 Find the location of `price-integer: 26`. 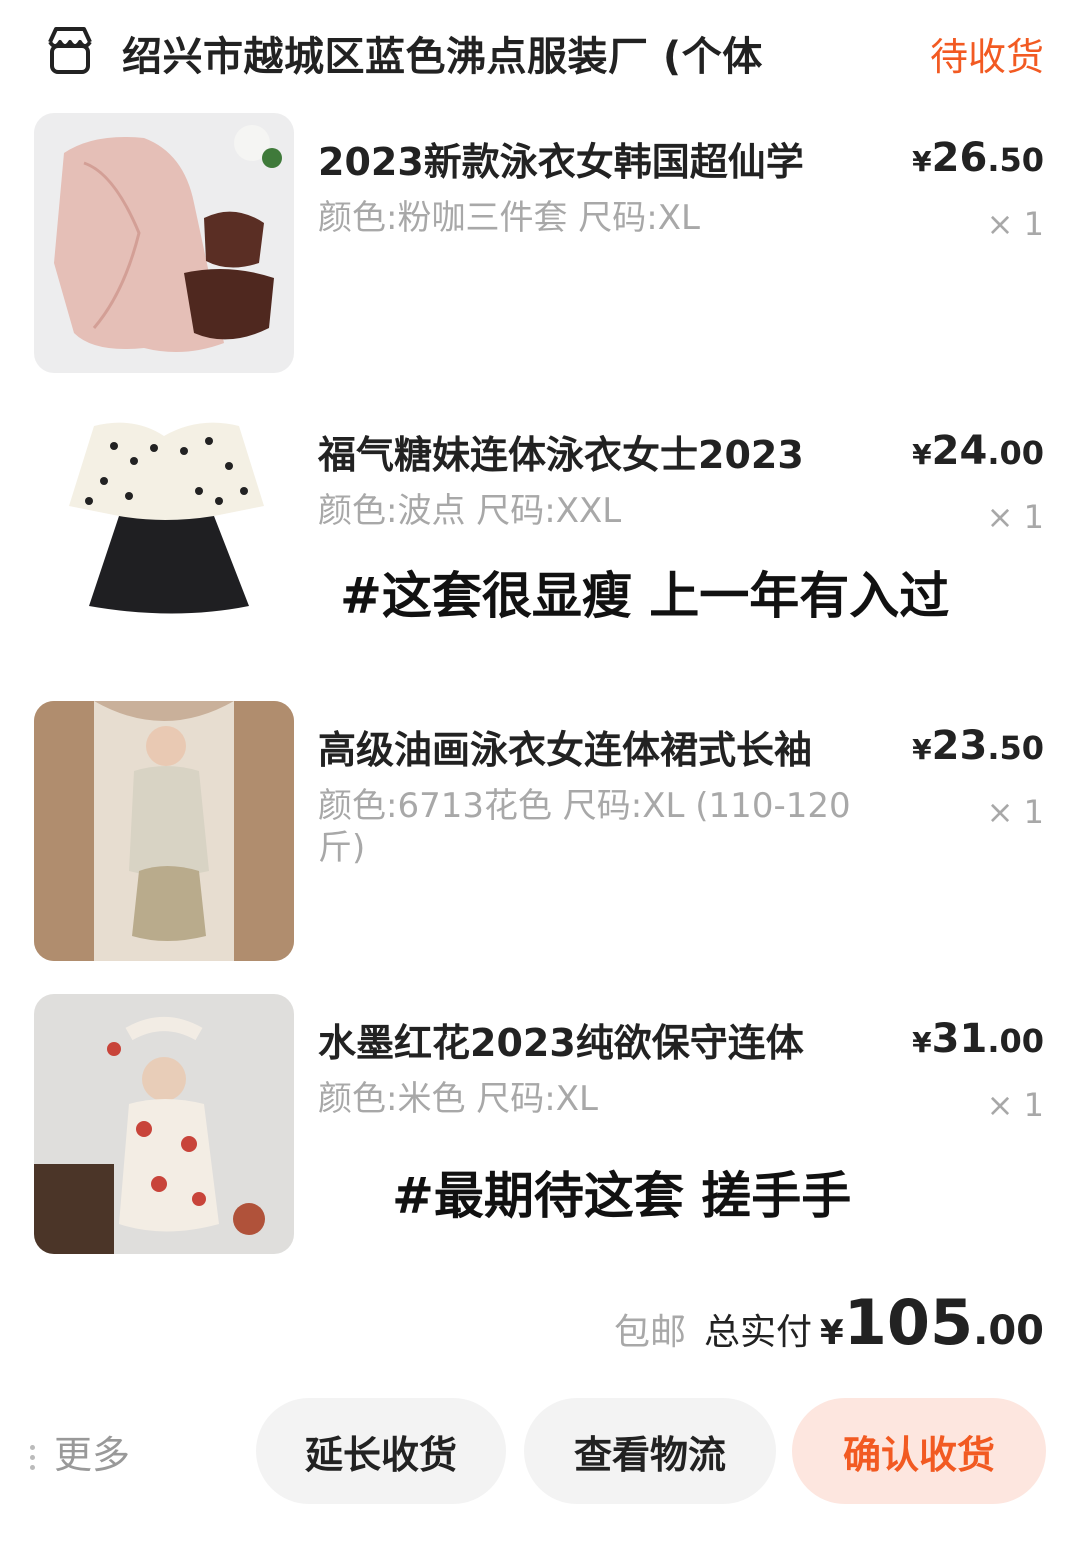

price-integer: 26 is located at coordinates (959, 158).